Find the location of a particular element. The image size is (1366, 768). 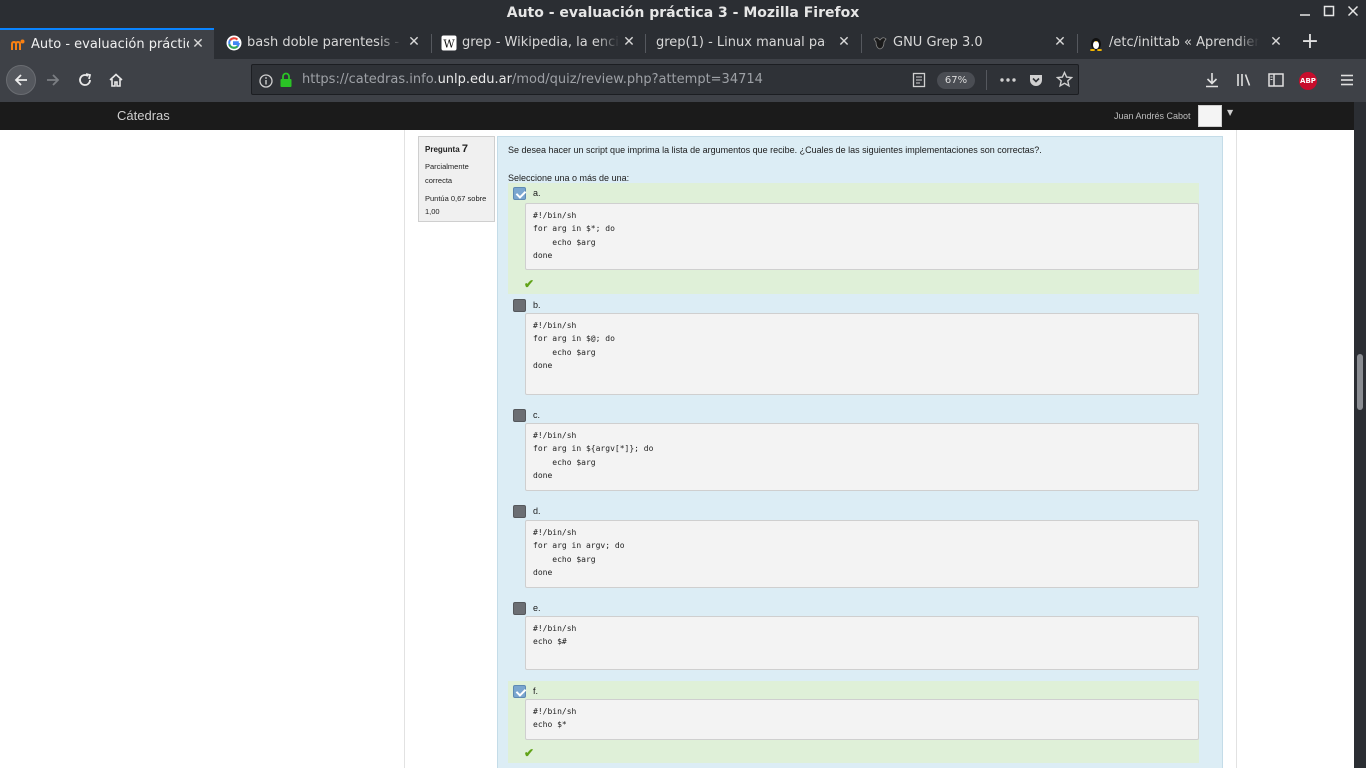

option-letter: c. is located at coordinates (537, 415).